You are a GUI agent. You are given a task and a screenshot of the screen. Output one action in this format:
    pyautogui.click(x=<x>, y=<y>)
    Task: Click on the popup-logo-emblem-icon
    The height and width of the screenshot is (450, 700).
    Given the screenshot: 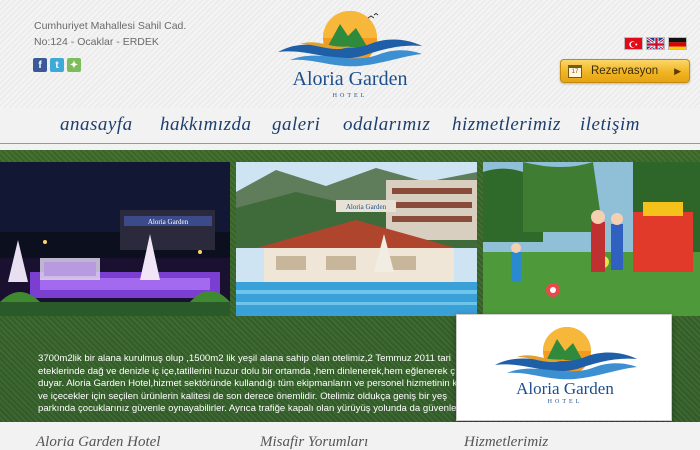 What is the action you would take?
    pyautogui.click(x=566, y=353)
    